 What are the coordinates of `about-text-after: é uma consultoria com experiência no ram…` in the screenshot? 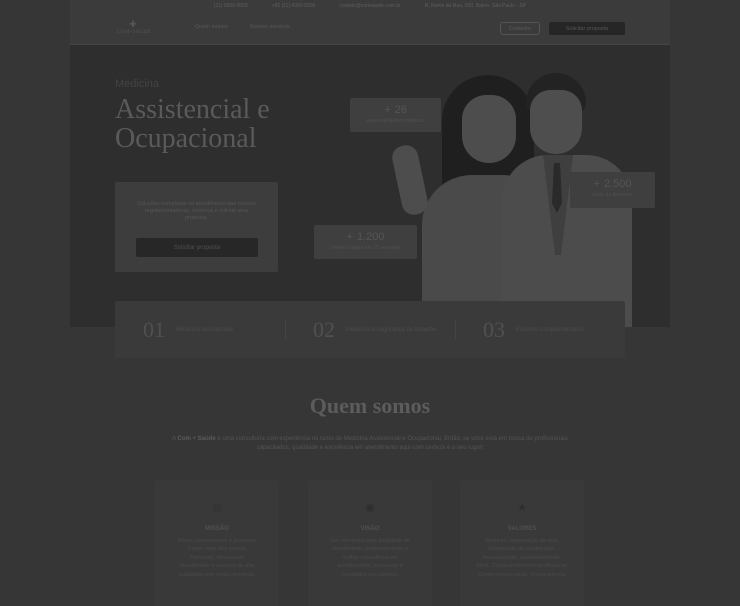 It's located at (391, 443).